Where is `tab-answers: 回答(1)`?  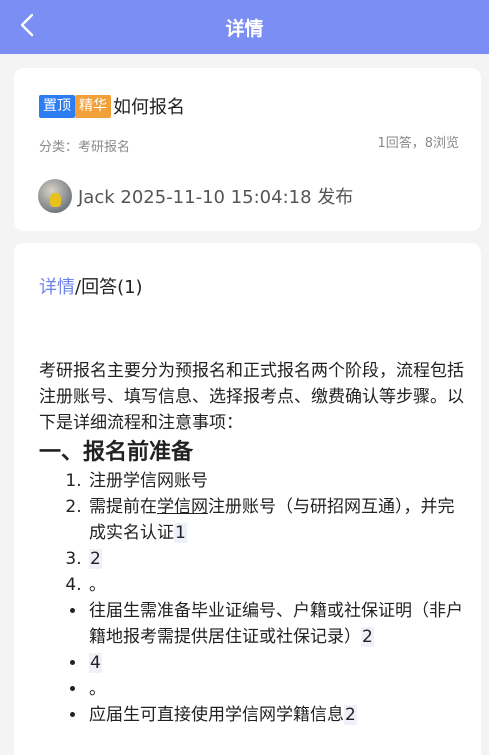
tab-answers: 回答(1) is located at coordinates (112, 287).